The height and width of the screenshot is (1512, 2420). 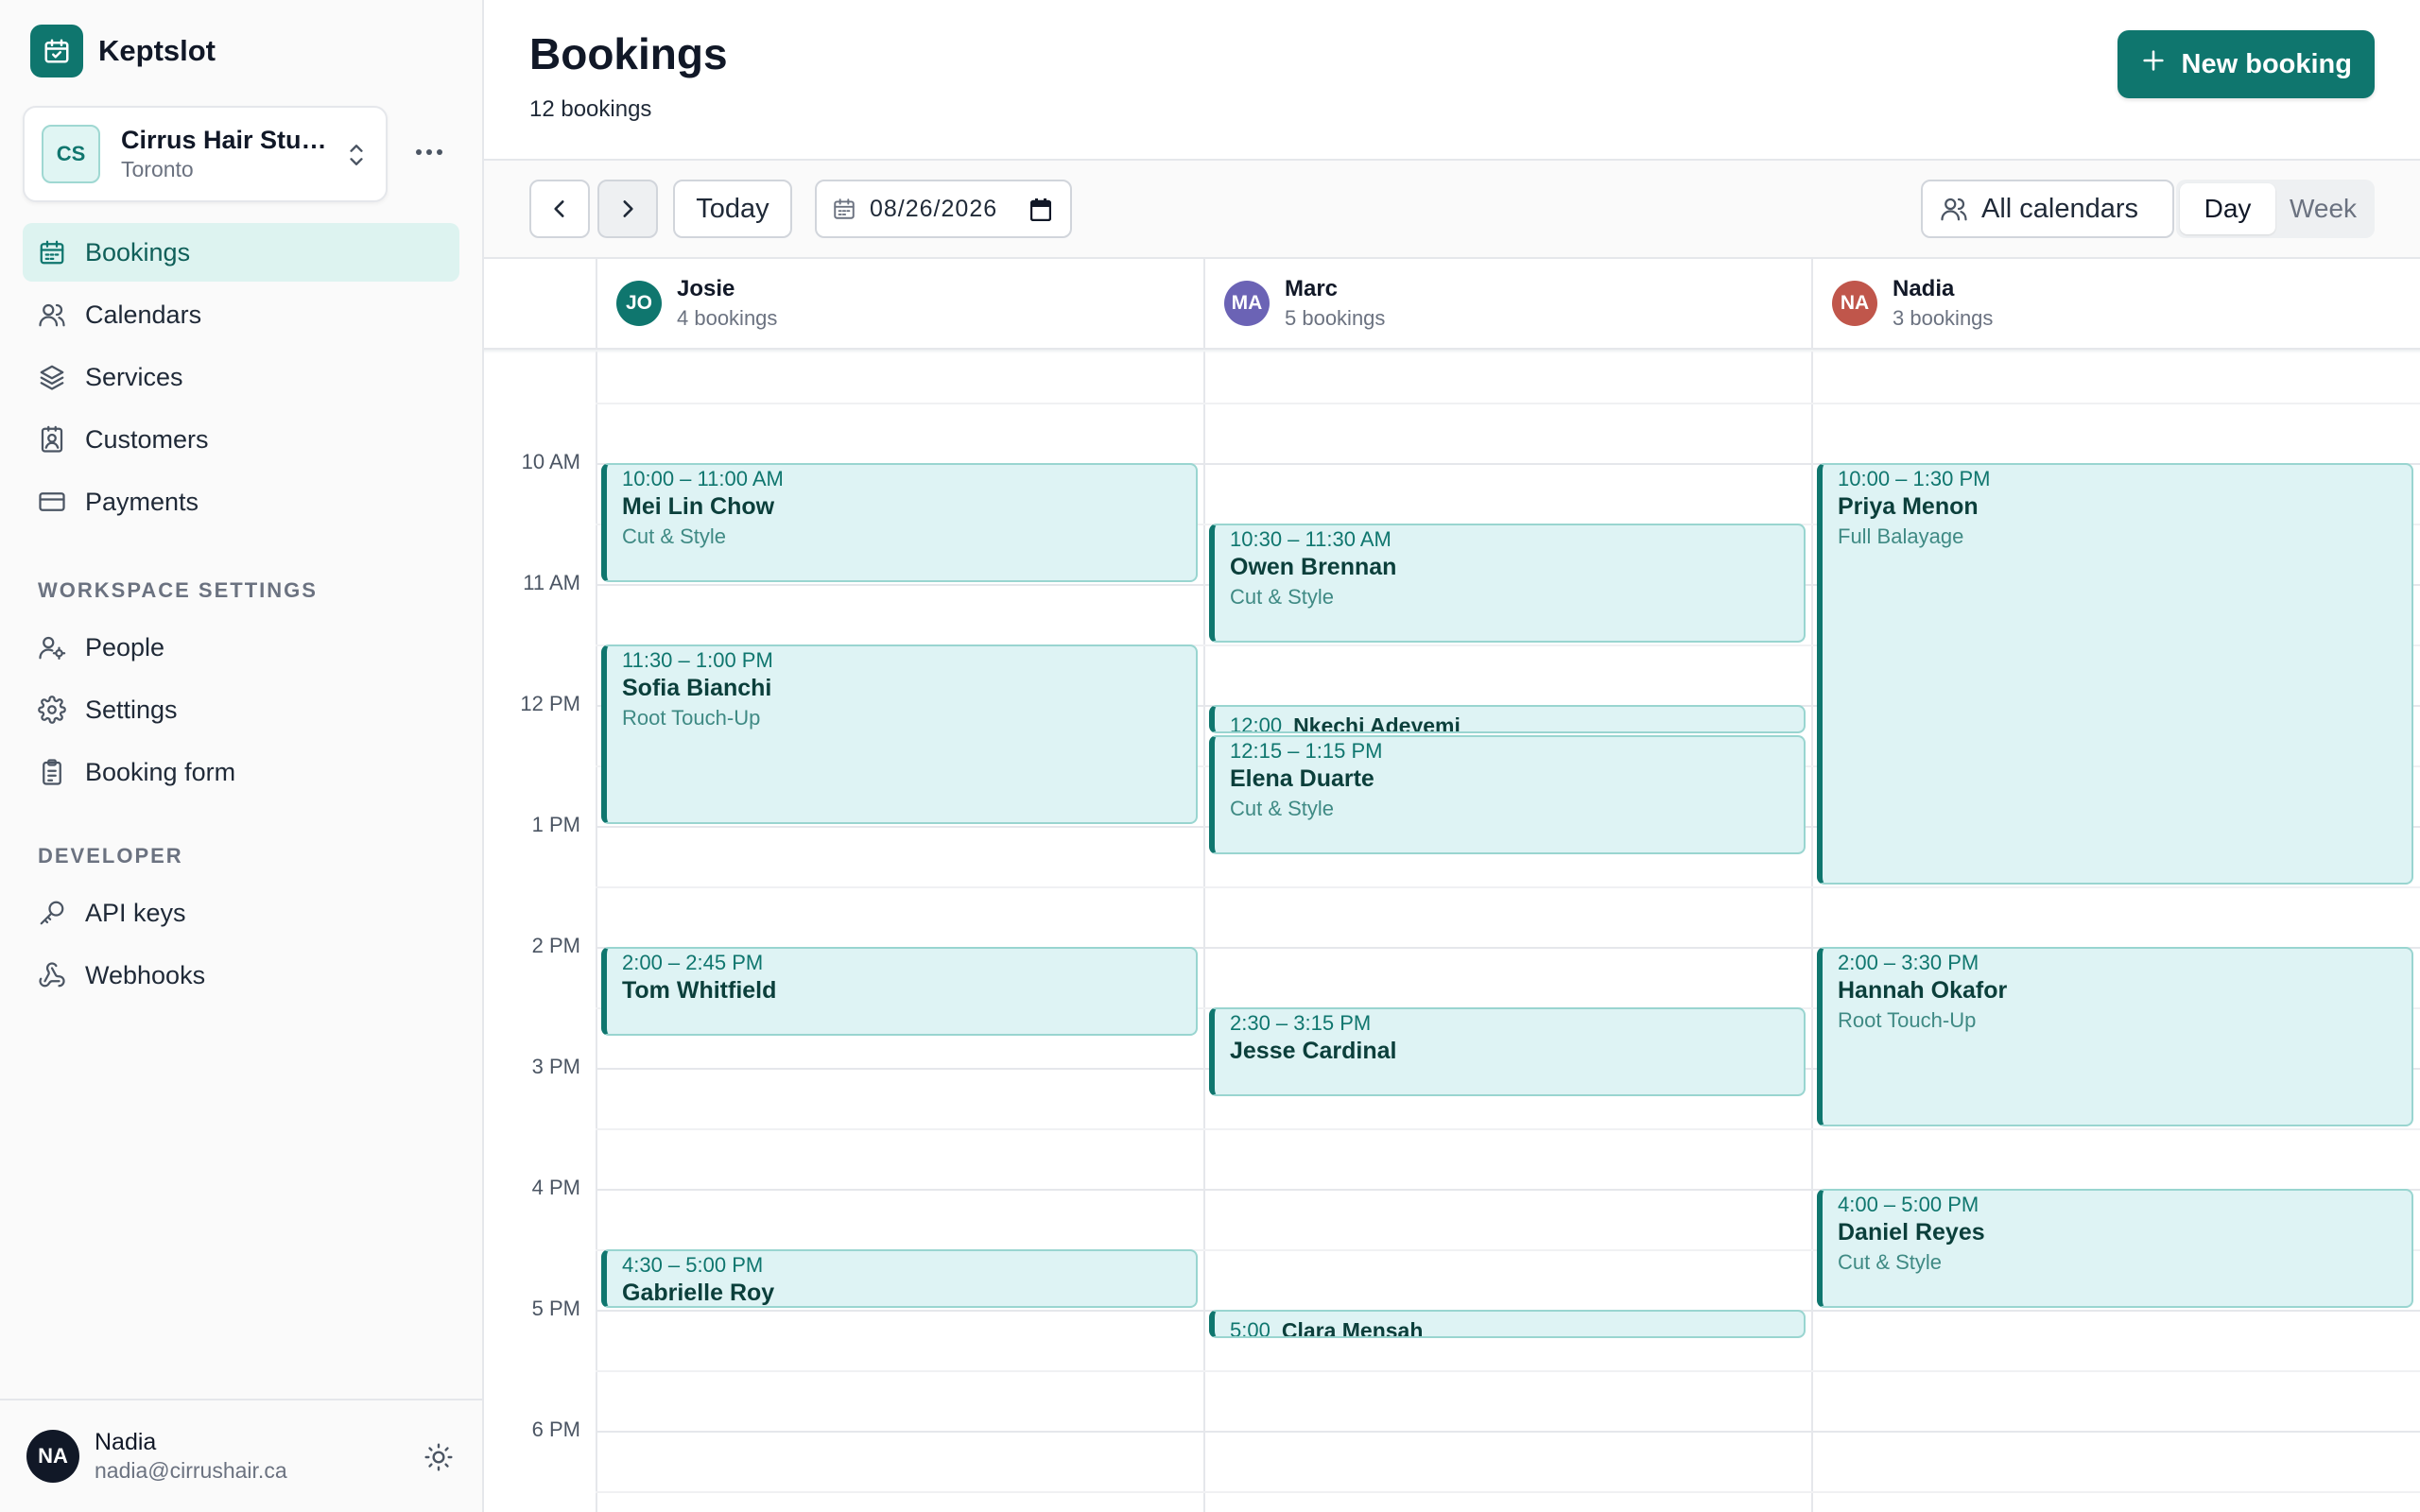 I want to click on date-picker-input: 08/26/2026, so click(x=943, y=209).